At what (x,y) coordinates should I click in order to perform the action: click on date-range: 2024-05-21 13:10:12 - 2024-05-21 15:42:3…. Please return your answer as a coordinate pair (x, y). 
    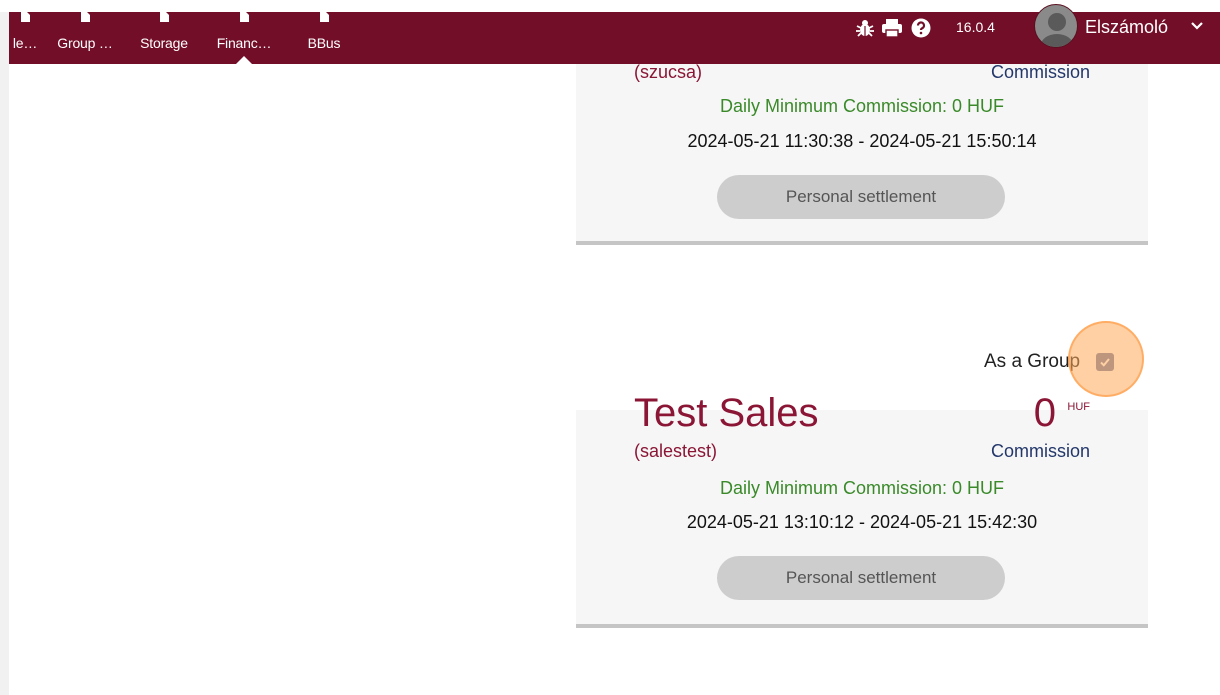
    Looking at the image, I should click on (862, 522).